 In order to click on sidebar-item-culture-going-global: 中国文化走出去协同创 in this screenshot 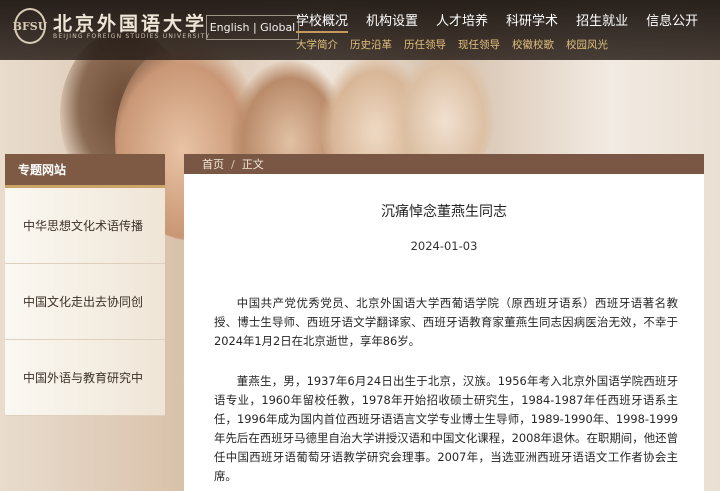, I will do `click(85, 302)`.